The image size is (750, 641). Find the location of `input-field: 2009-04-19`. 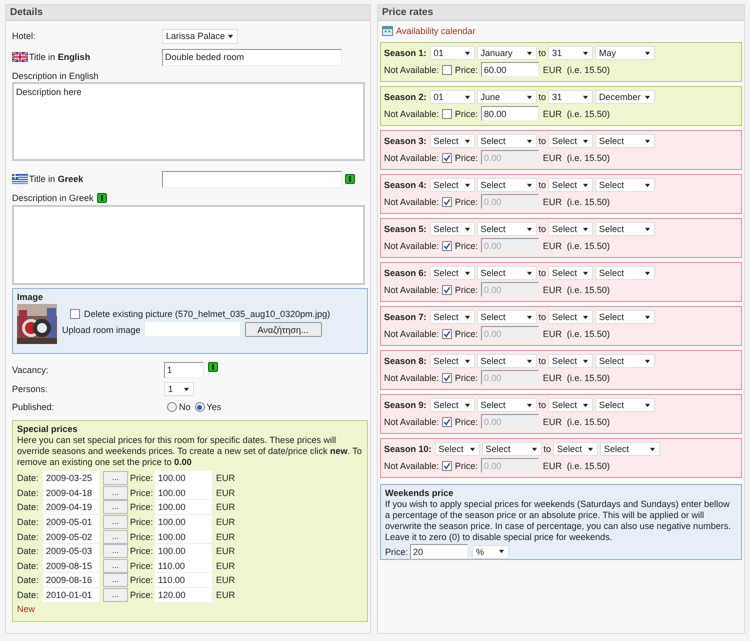

input-field: 2009-04-19 is located at coordinates (71, 507).